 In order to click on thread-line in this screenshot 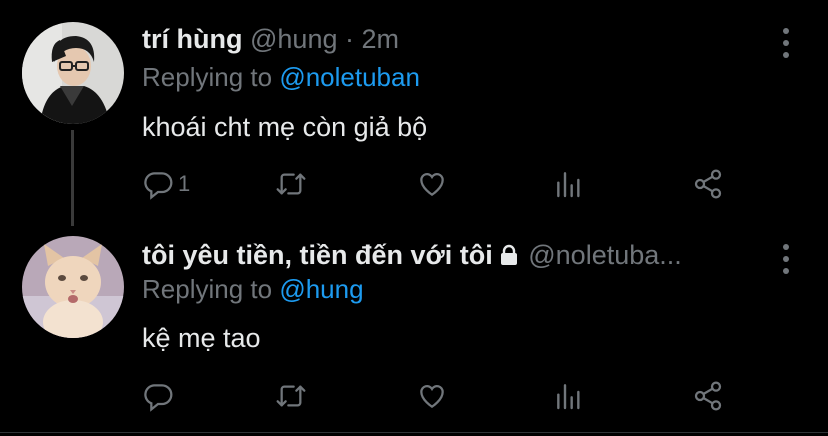, I will do `click(72, 178)`.